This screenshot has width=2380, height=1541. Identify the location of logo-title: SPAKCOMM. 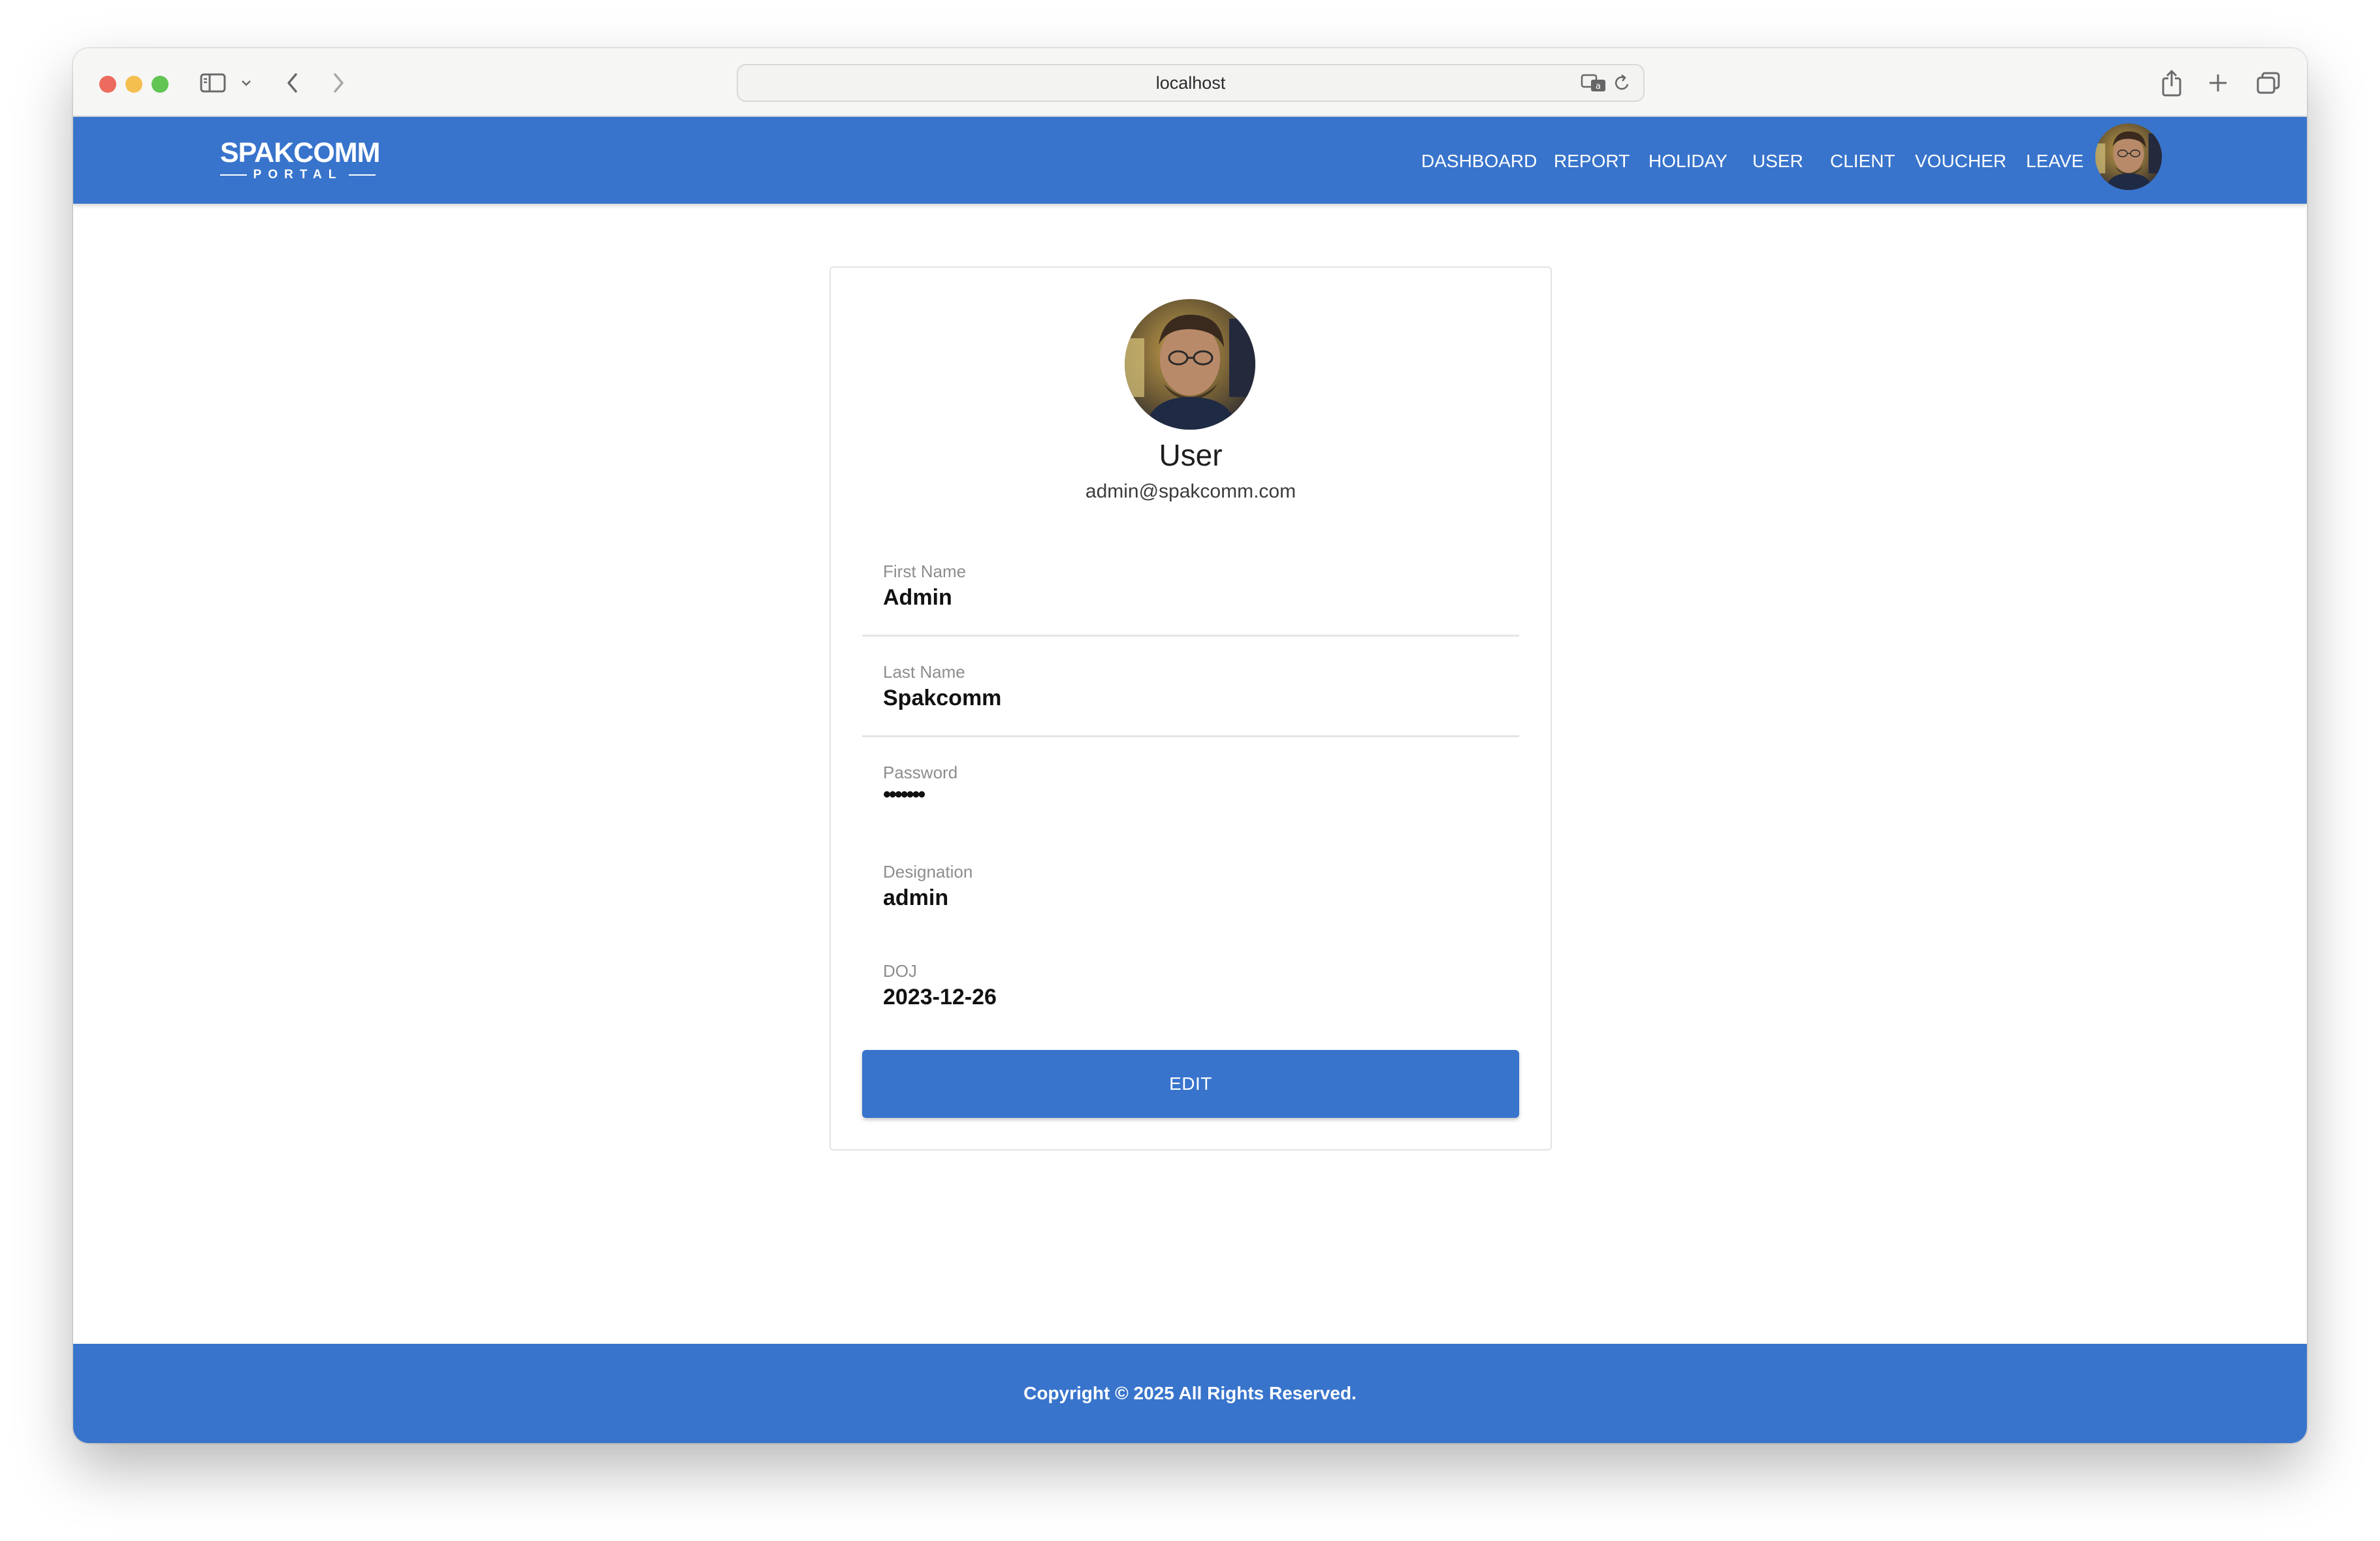
(300, 152).